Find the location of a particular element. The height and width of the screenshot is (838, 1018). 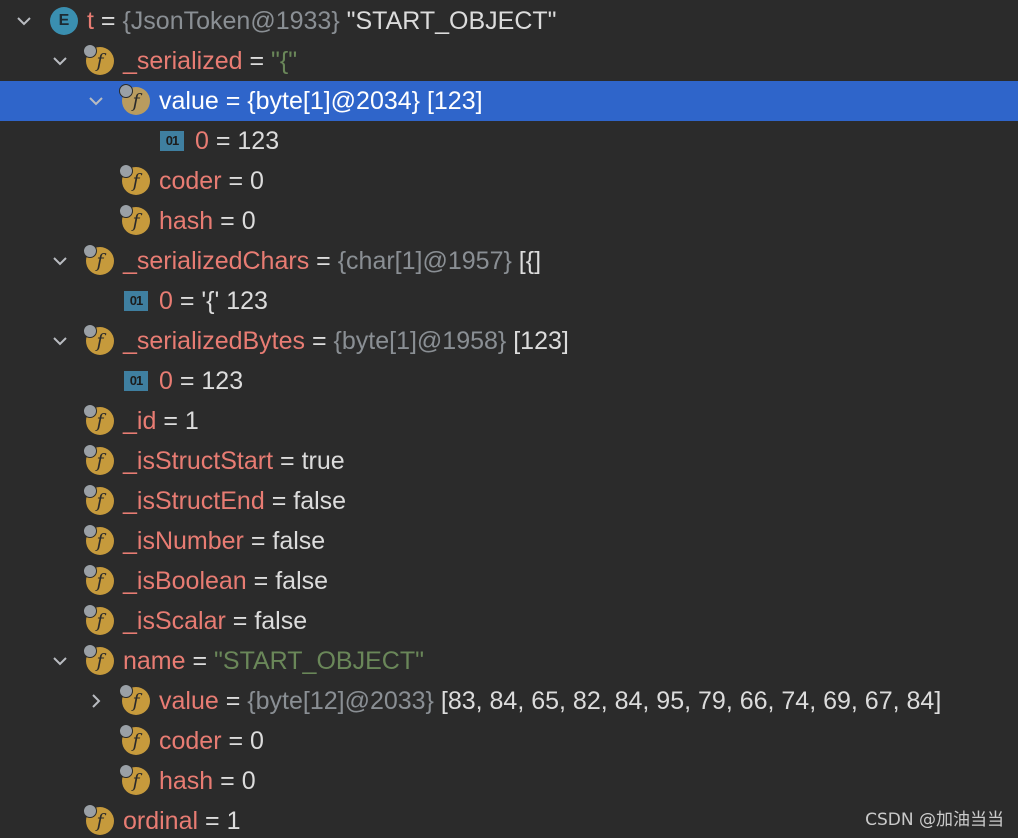

tree-row: f value = {byte[1]@2034} [123] is located at coordinates (509, 101).